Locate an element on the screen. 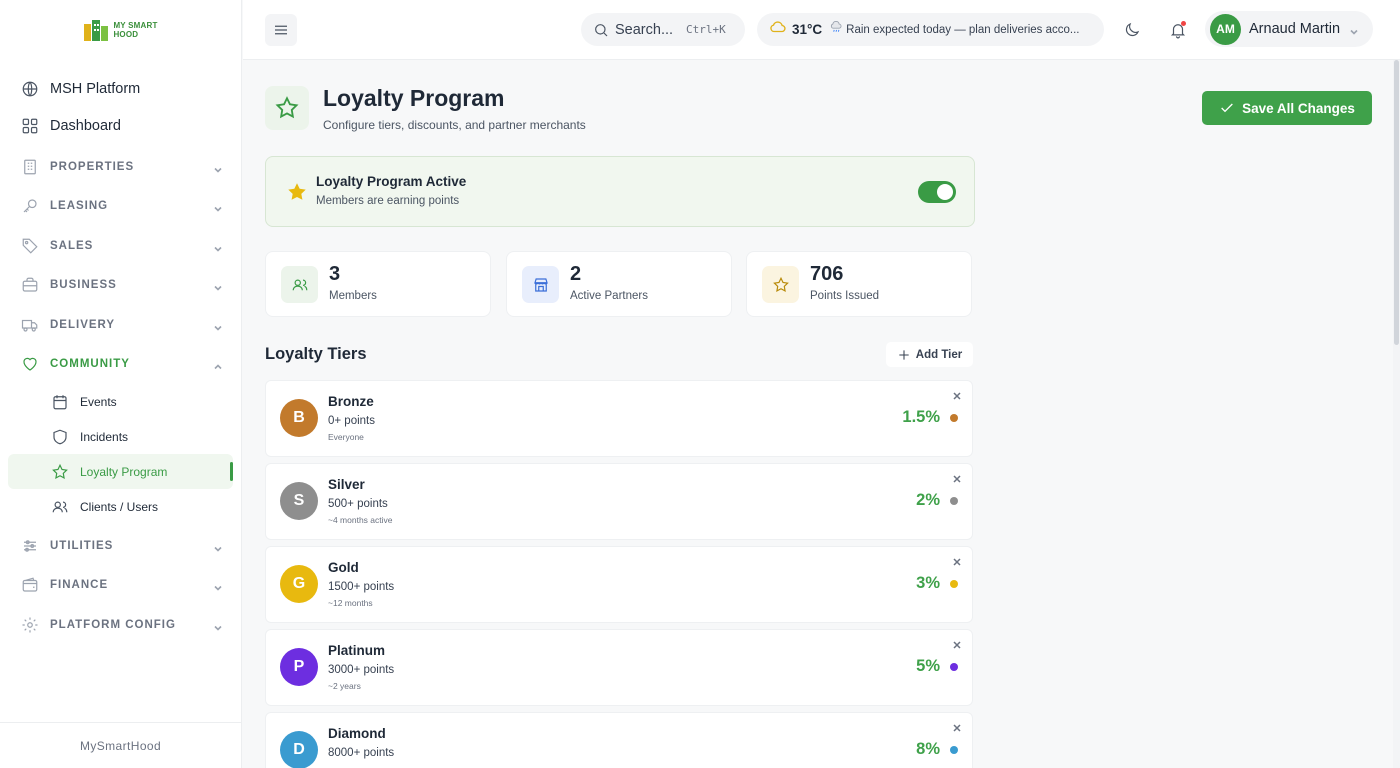 This screenshot has width=1400, height=768. sidebar-item-dashboard: Dashboard is located at coordinates (120, 125).